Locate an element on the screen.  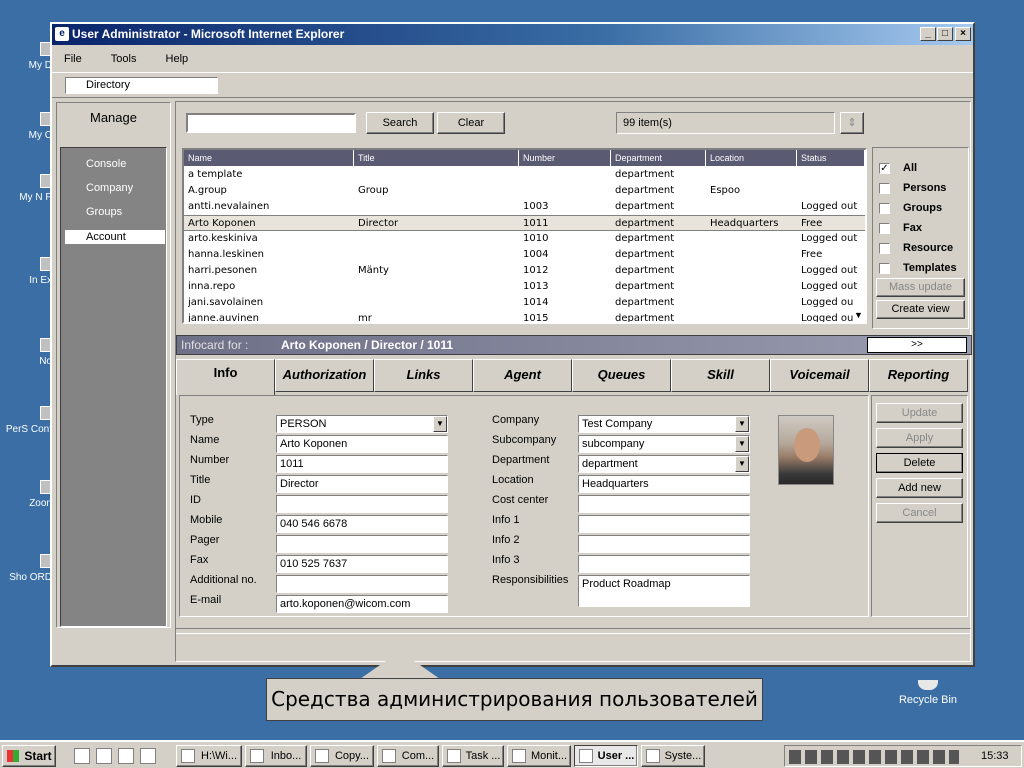
expand-button: >> is located at coordinates (917, 345).